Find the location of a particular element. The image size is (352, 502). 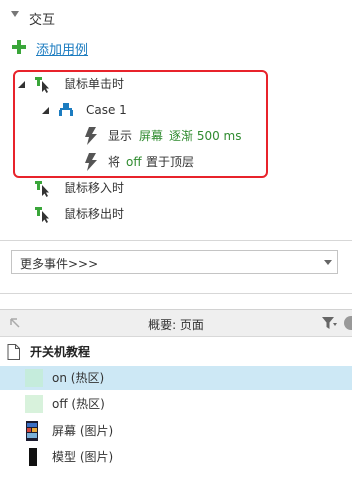

outline-item-label: 屏幕 (图片) is located at coordinates (83, 431).